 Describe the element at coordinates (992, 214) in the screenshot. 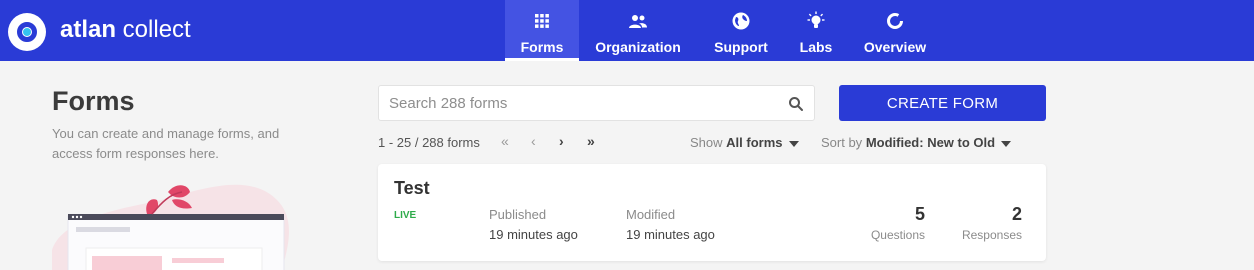

I see `responses-count: 2` at that location.